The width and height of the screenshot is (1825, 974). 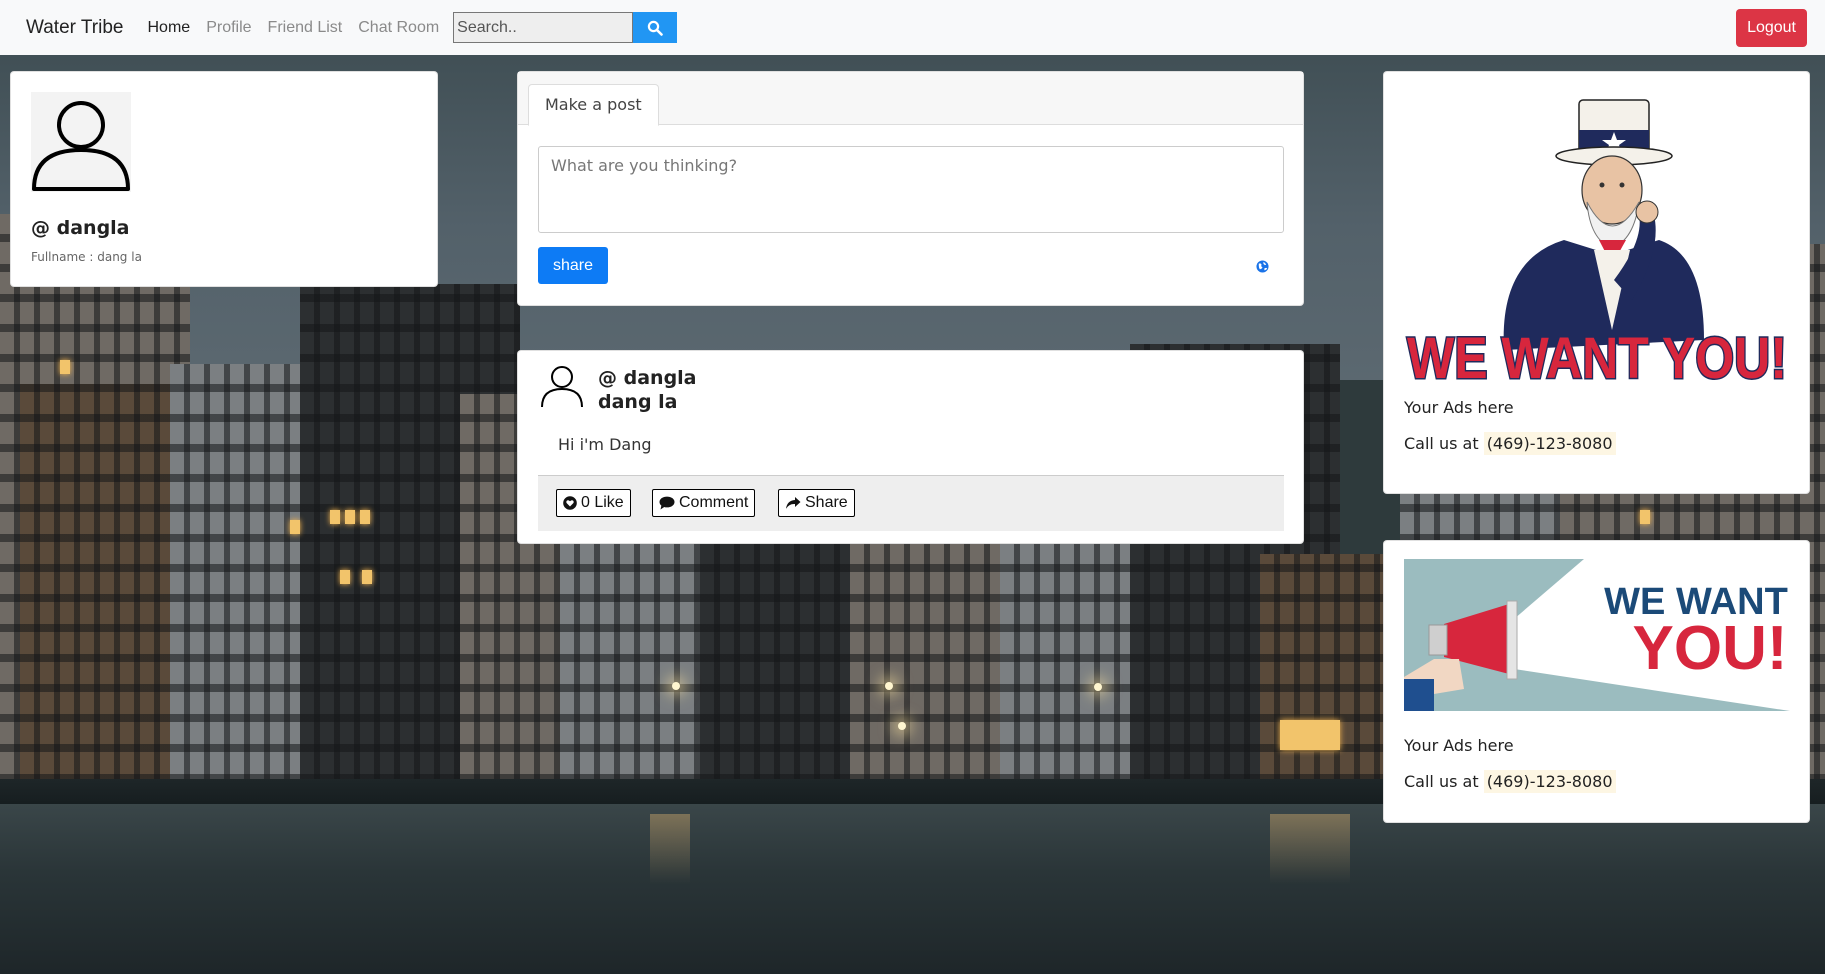 I want to click on share-post-button: share, so click(x=573, y=265).